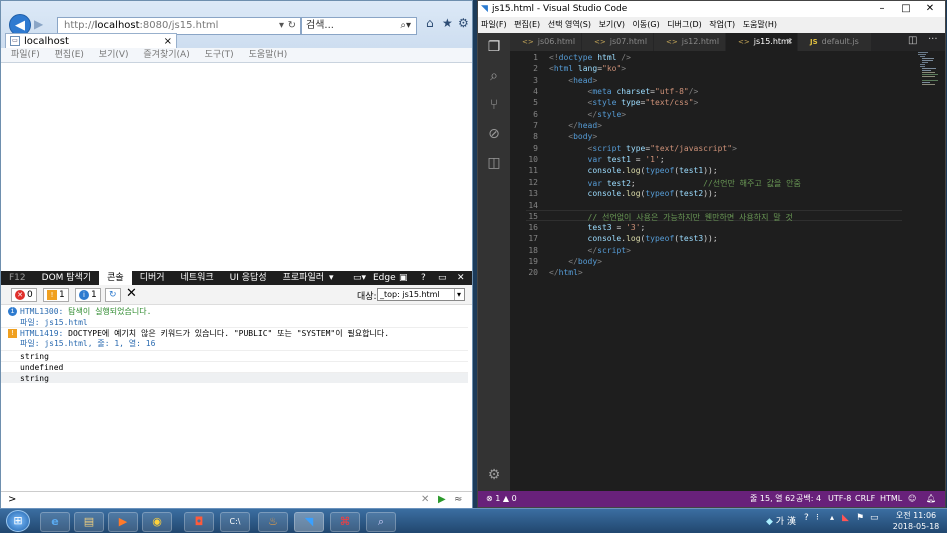  What do you see at coordinates (55, 522) in the screenshot?
I see `ie-taskbar-icon: e` at bounding box center [55, 522].